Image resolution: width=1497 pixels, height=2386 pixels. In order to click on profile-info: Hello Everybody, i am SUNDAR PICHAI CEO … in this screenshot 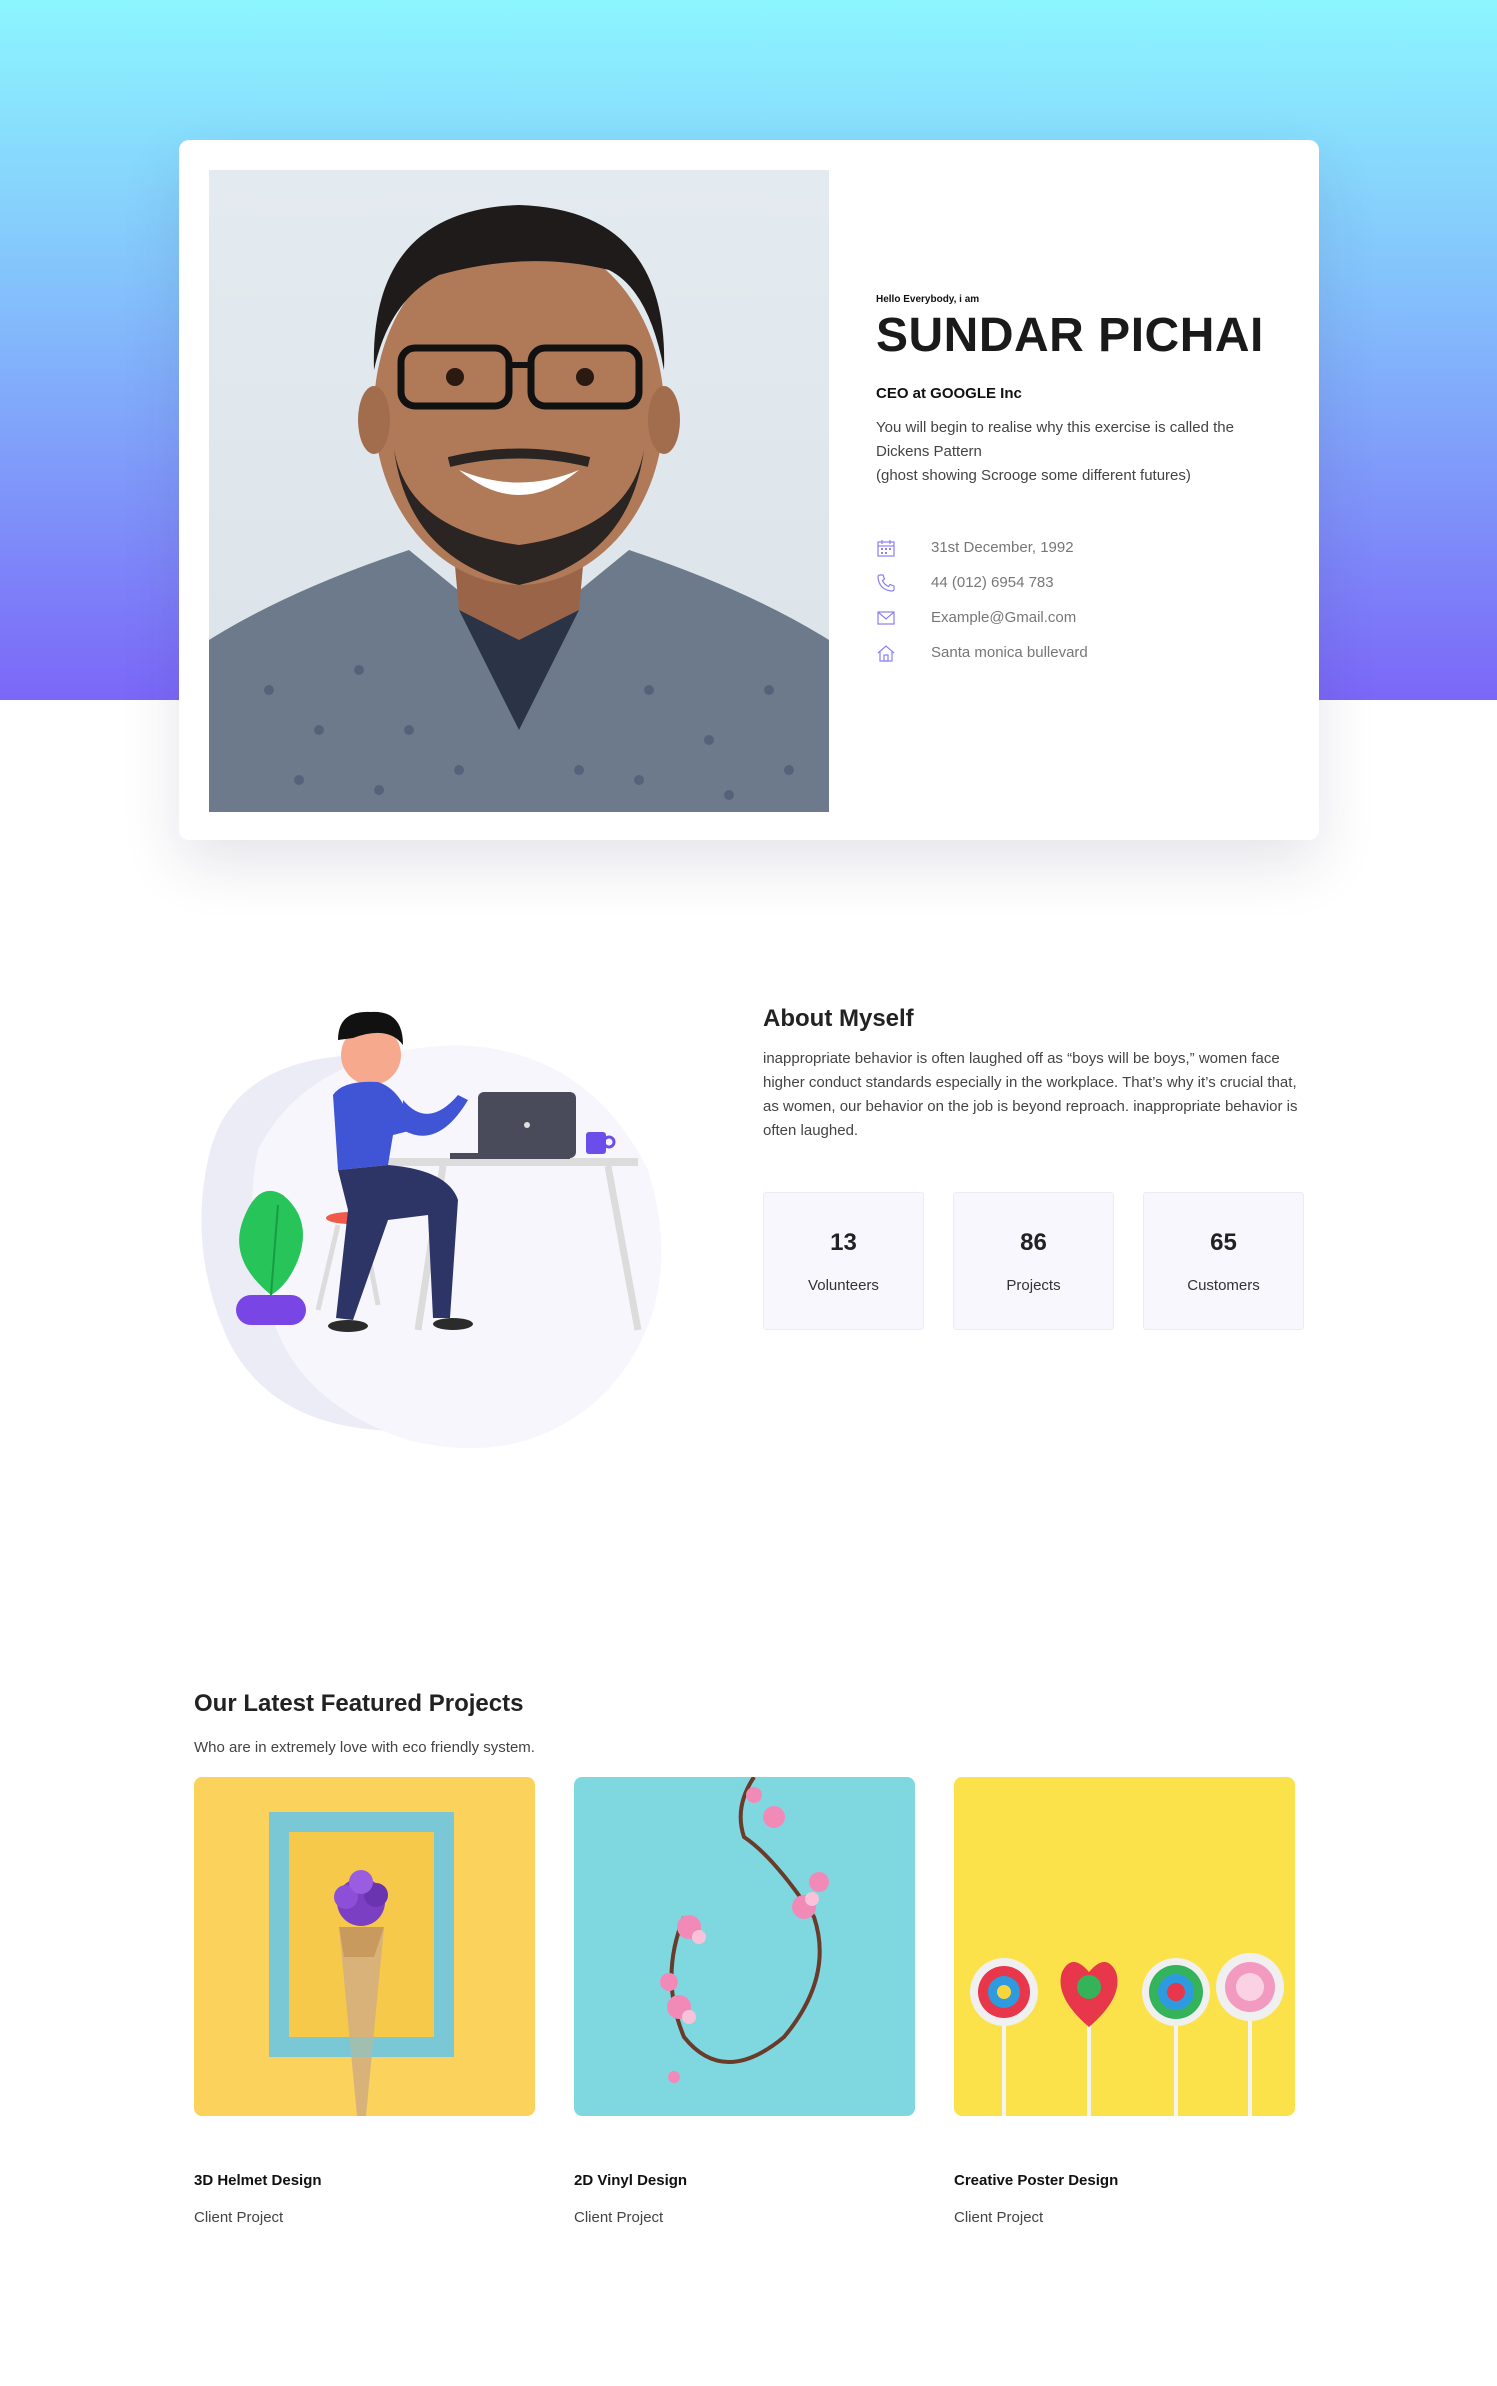, I will do `click(1086, 482)`.